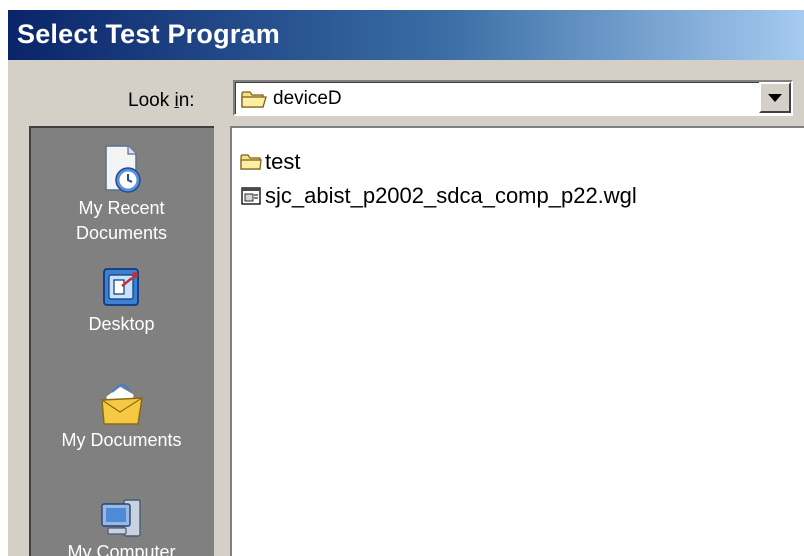 Image resolution: width=804 pixels, height=556 pixels. I want to click on recent-documents-icon, so click(122, 169).